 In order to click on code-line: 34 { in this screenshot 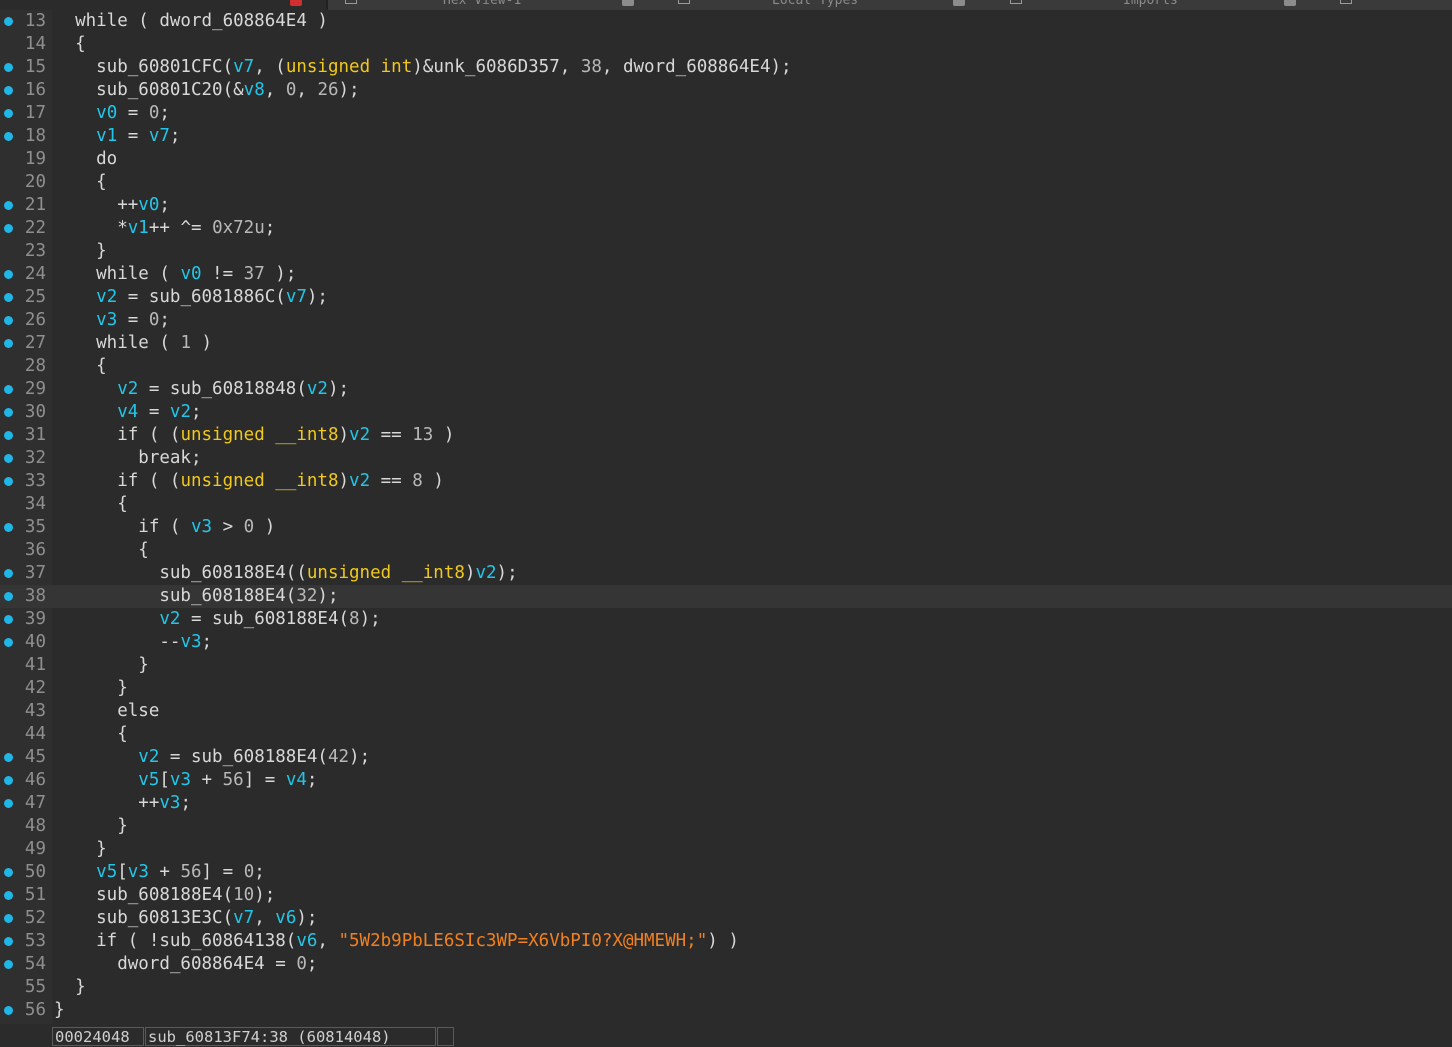, I will do `click(726, 504)`.